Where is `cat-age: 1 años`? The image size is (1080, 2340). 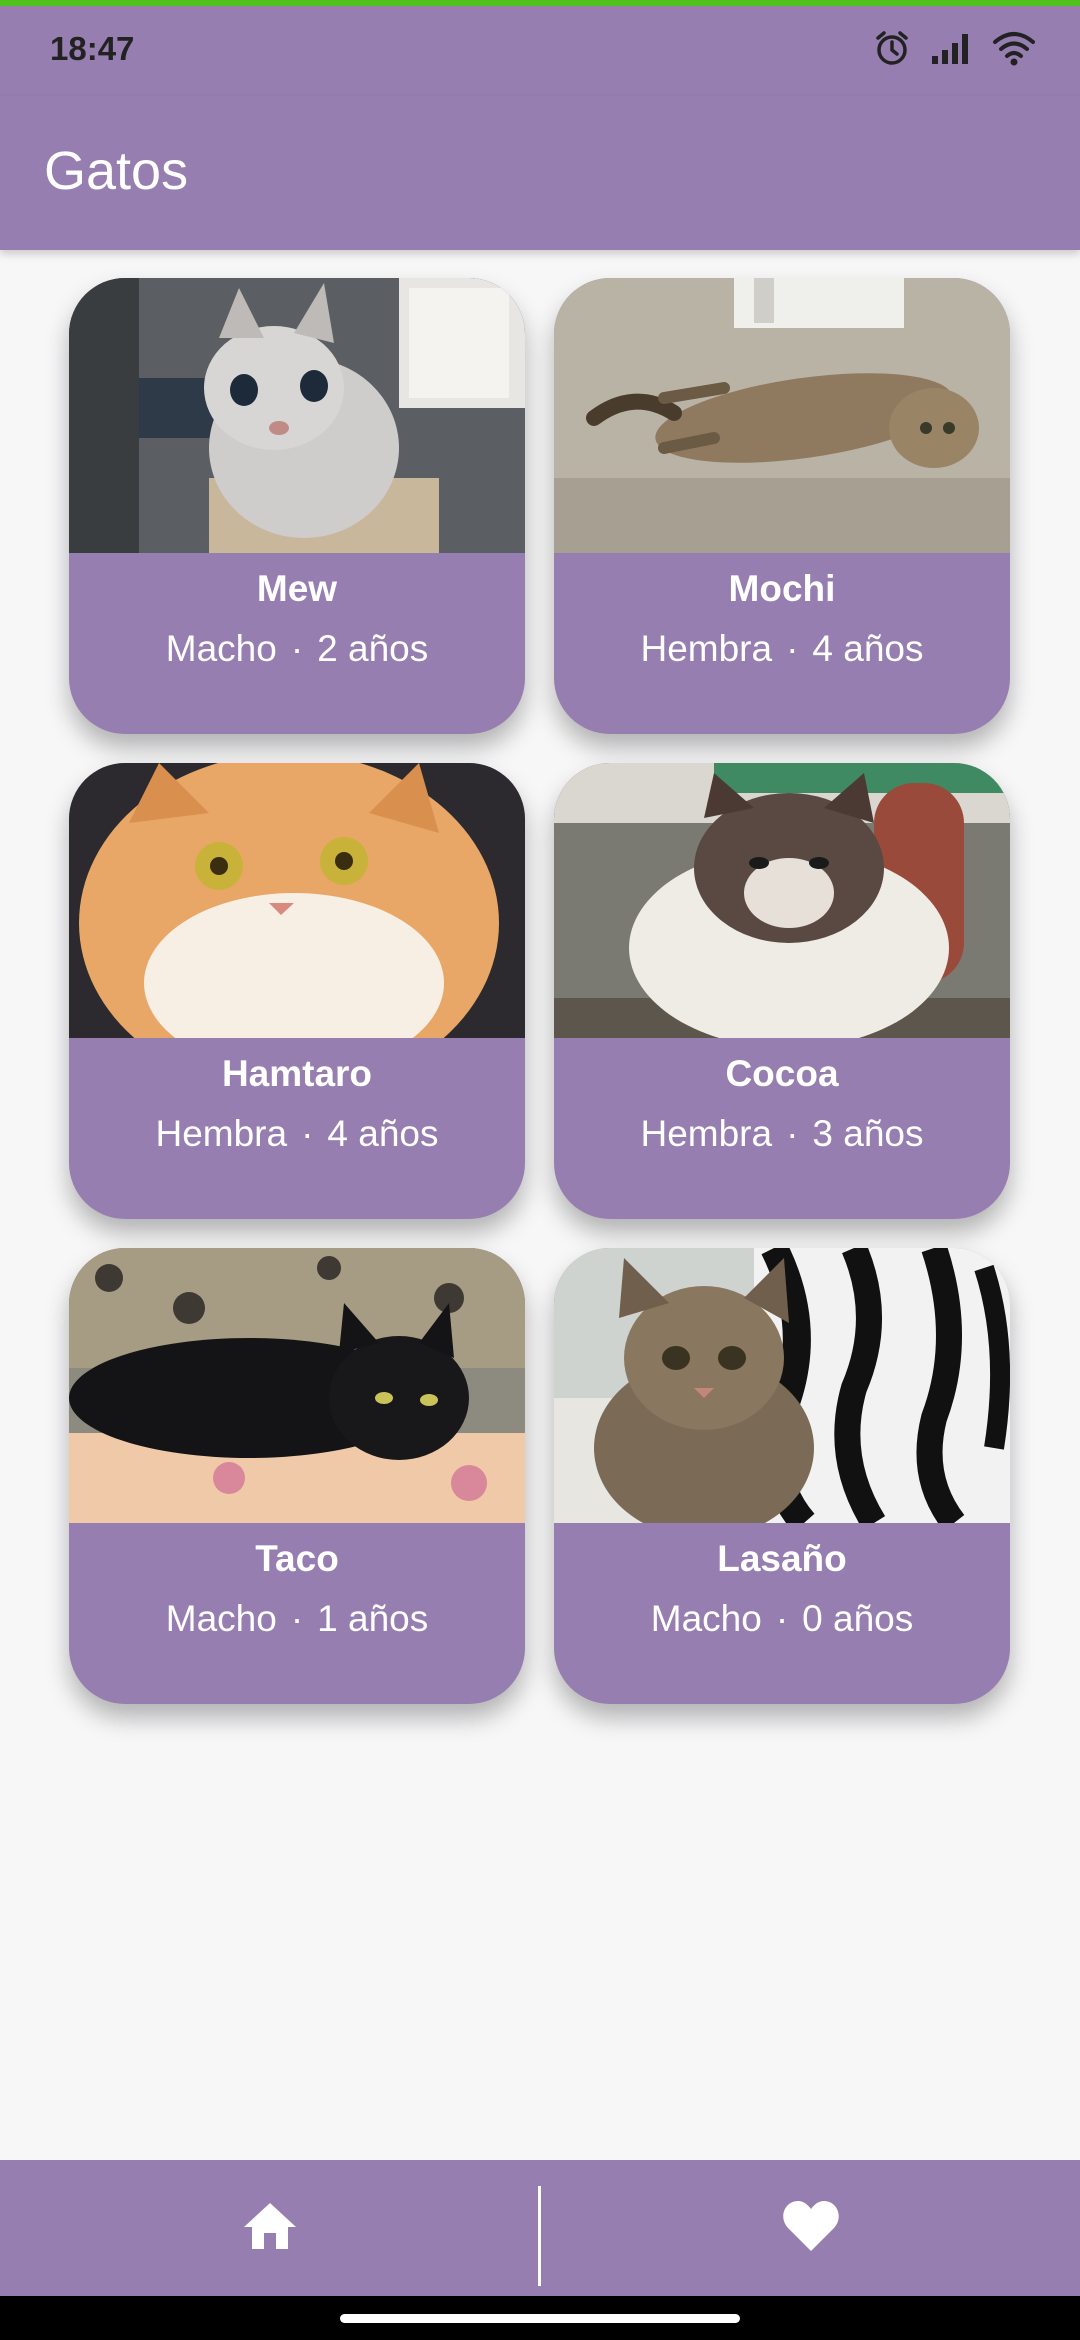 cat-age: 1 años is located at coordinates (373, 1618).